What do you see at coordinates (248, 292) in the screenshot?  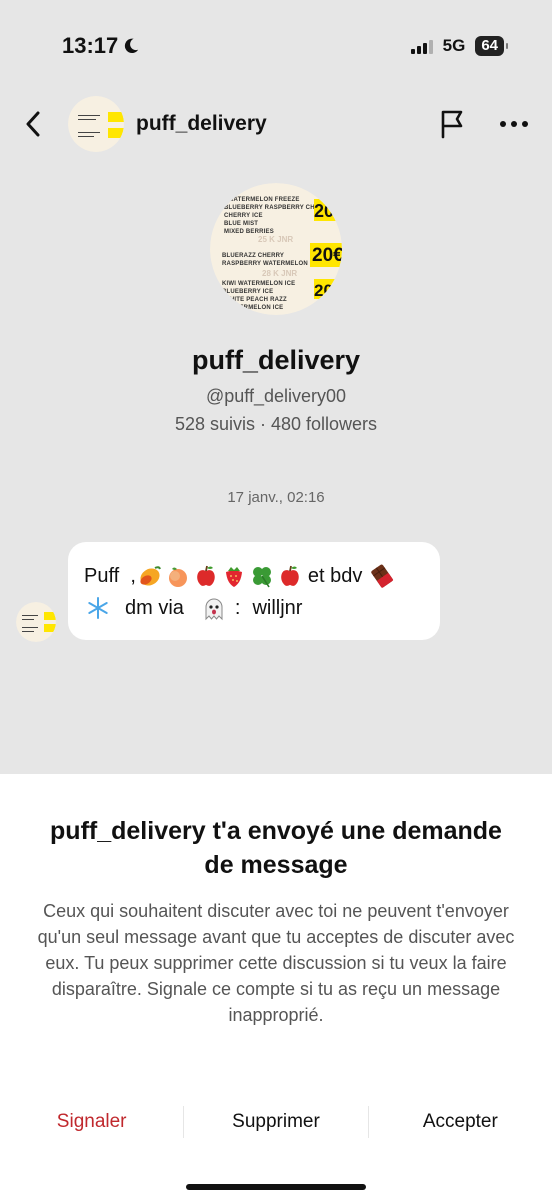 I see `avatar-menu-item: BLUEBERRY ICE` at bounding box center [248, 292].